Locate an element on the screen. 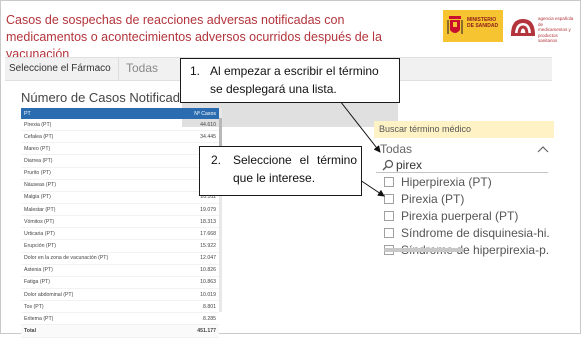  callout-2-text: Seleccione el término que le interese. is located at coordinates (295, 169).